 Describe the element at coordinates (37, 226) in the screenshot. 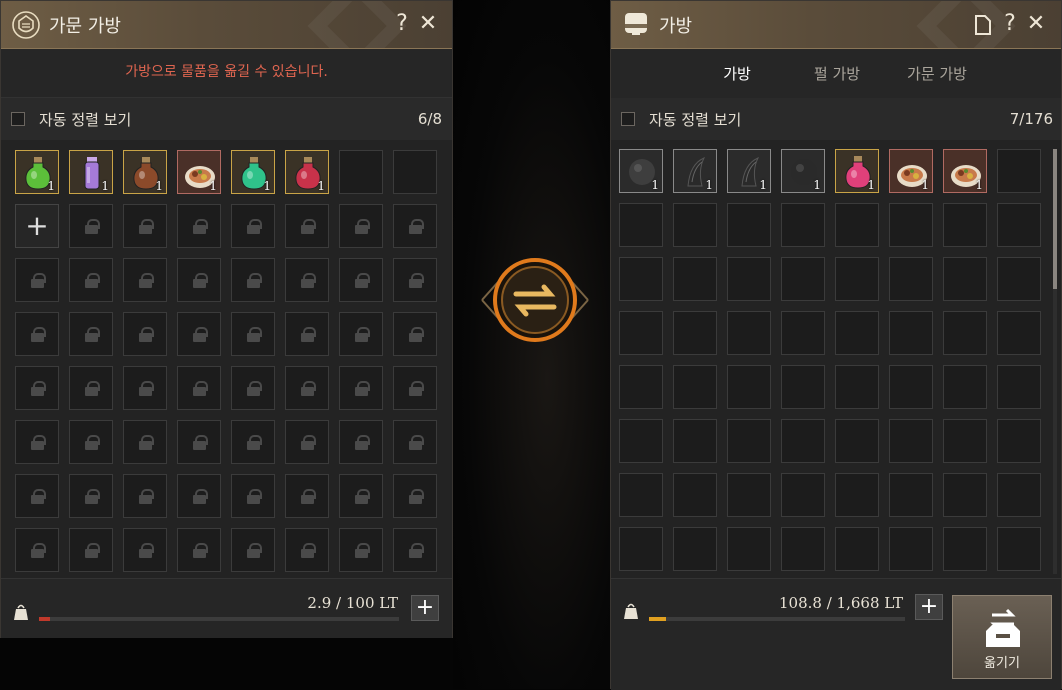

I see `expand-slots-button: +` at that location.